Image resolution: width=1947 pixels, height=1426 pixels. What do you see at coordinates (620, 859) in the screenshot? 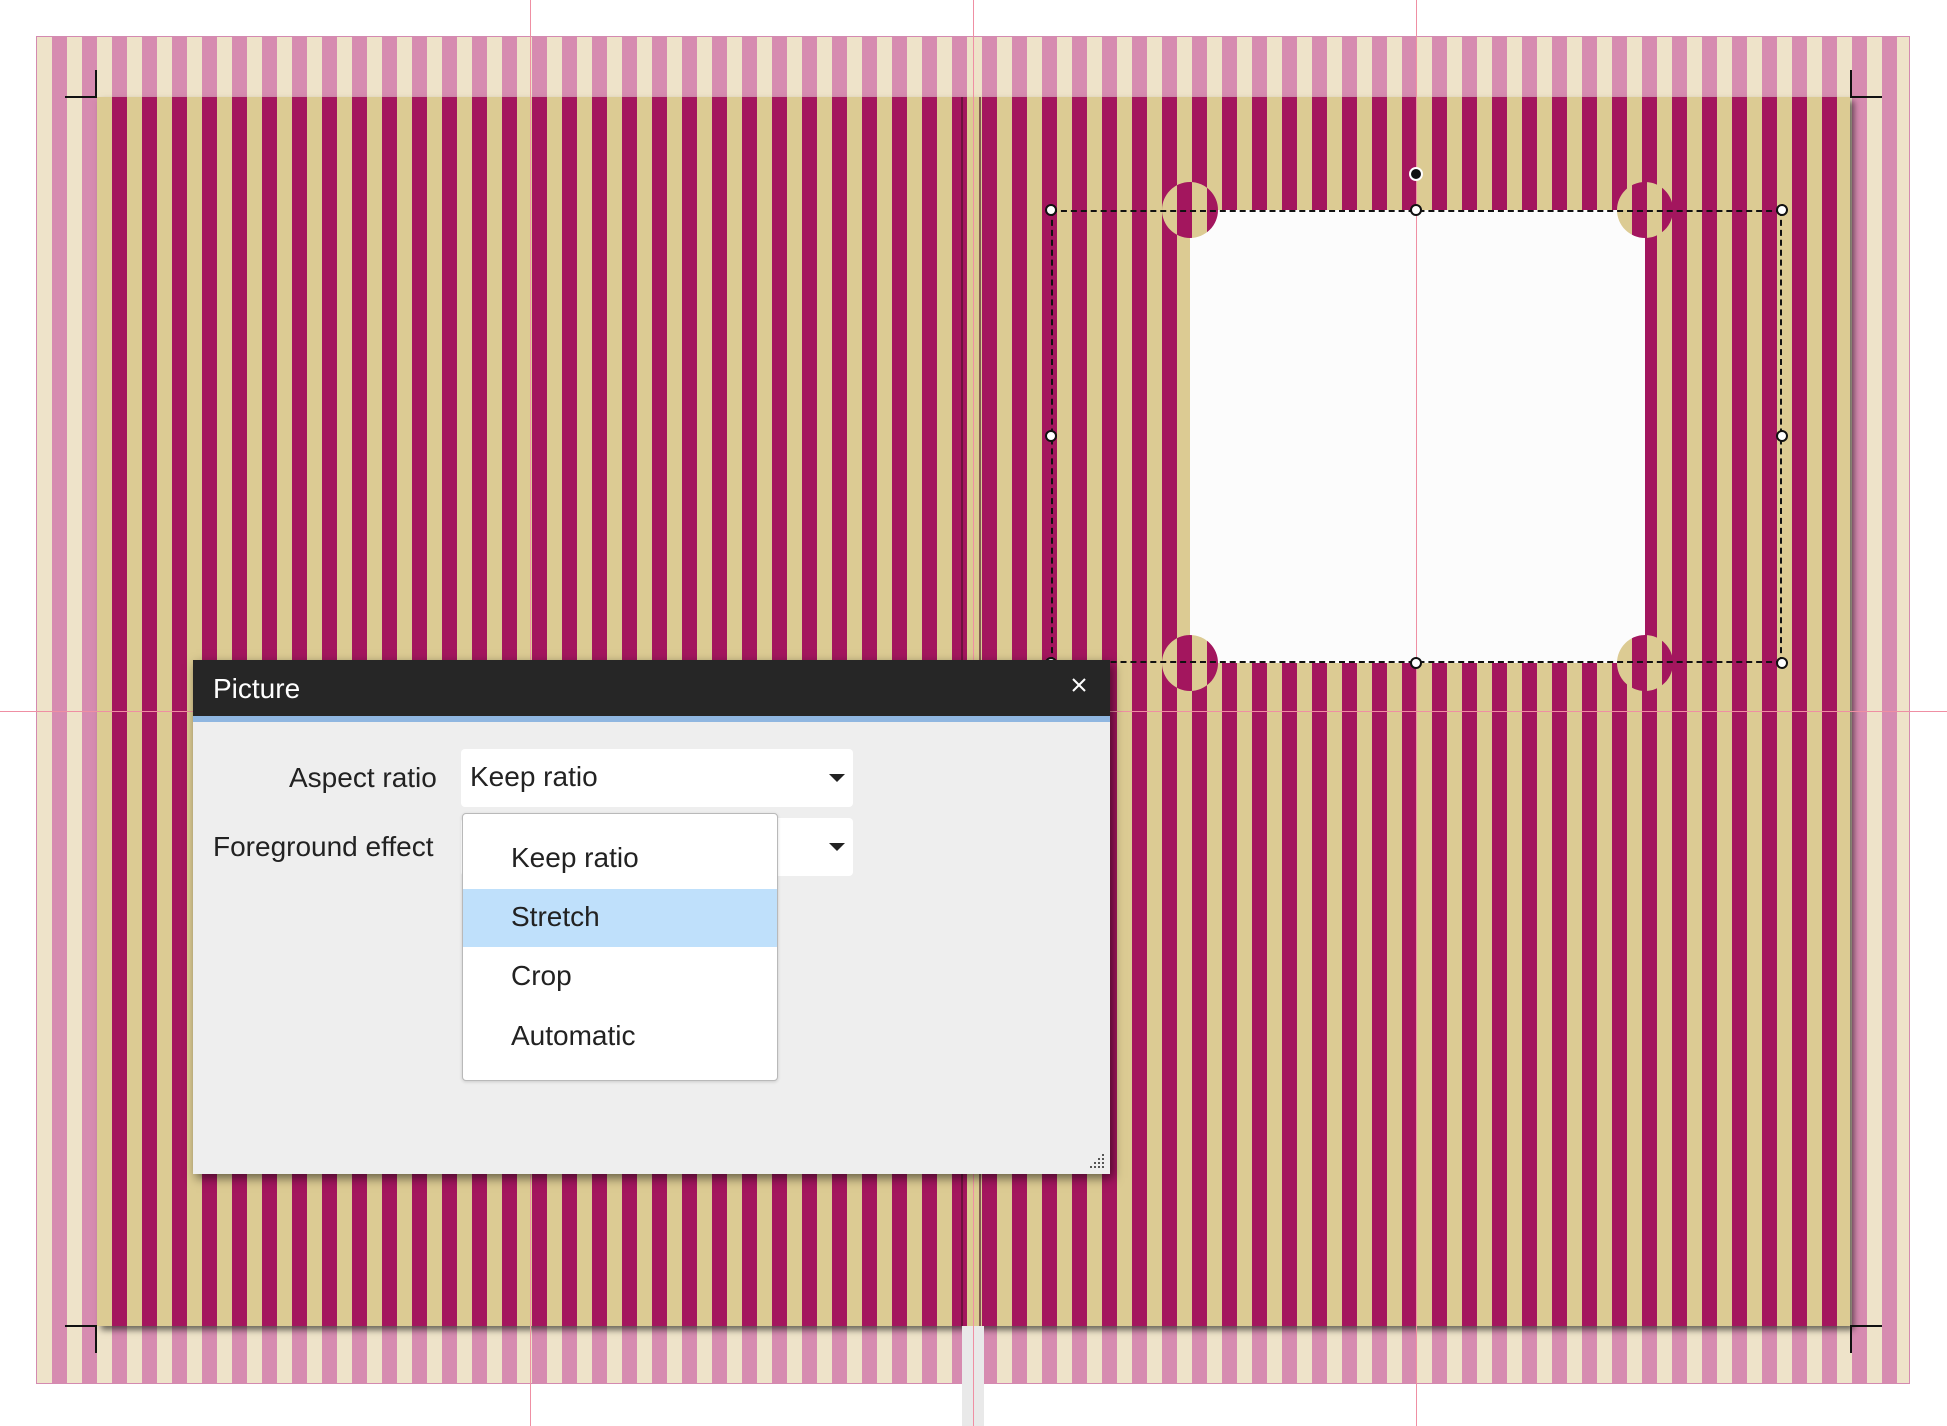
I see `dropdown-option-keep-ratio: Keep ratio` at bounding box center [620, 859].